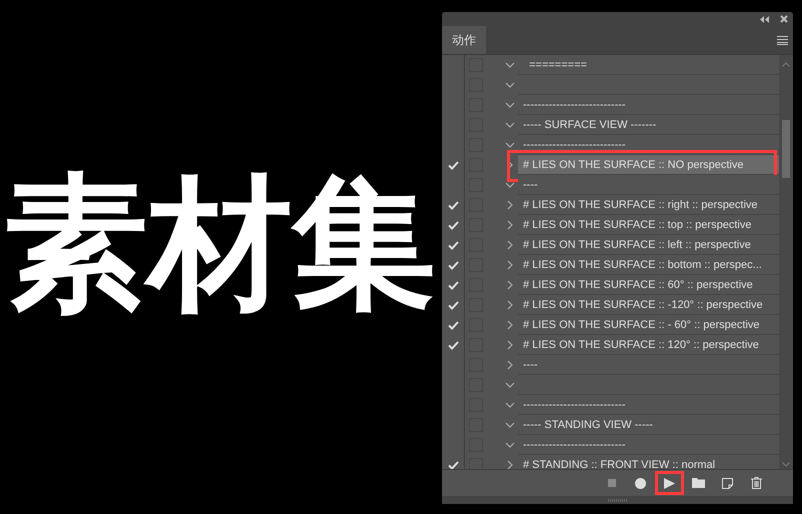 Image resolution: width=802 pixels, height=514 pixels. What do you see at coordinates (765, 19) in the screenshot?
I see `collapse-icon` at bounding box center [765, 19].